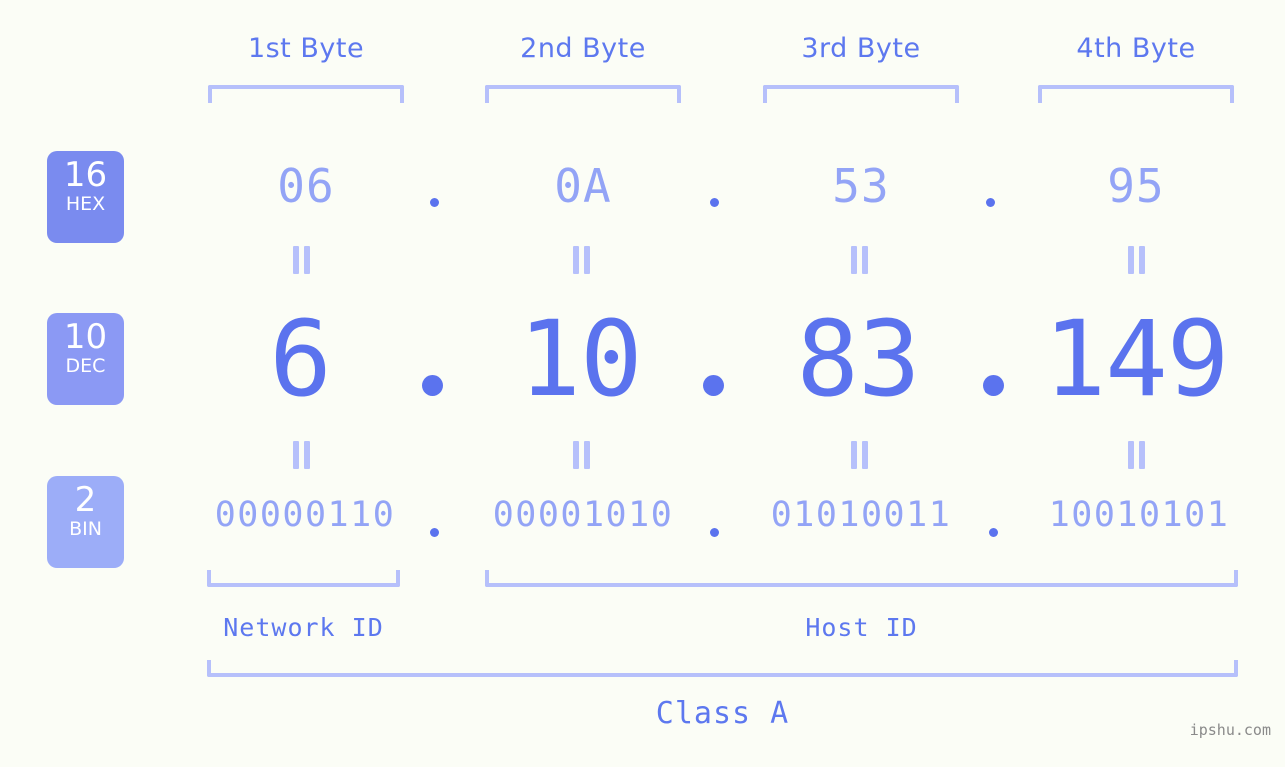 This screenshot has width=1285, height=767. I want to click on dec-byte-1: 6, so click(300, 359).